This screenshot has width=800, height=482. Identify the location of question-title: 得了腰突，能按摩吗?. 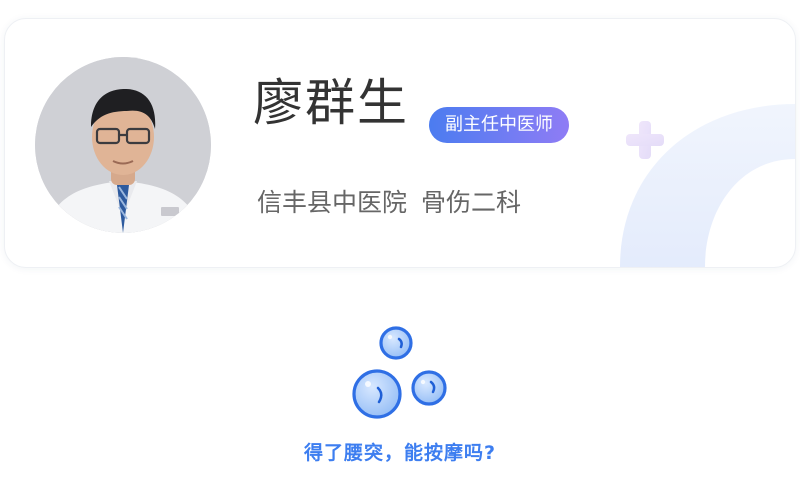
(400, 453).